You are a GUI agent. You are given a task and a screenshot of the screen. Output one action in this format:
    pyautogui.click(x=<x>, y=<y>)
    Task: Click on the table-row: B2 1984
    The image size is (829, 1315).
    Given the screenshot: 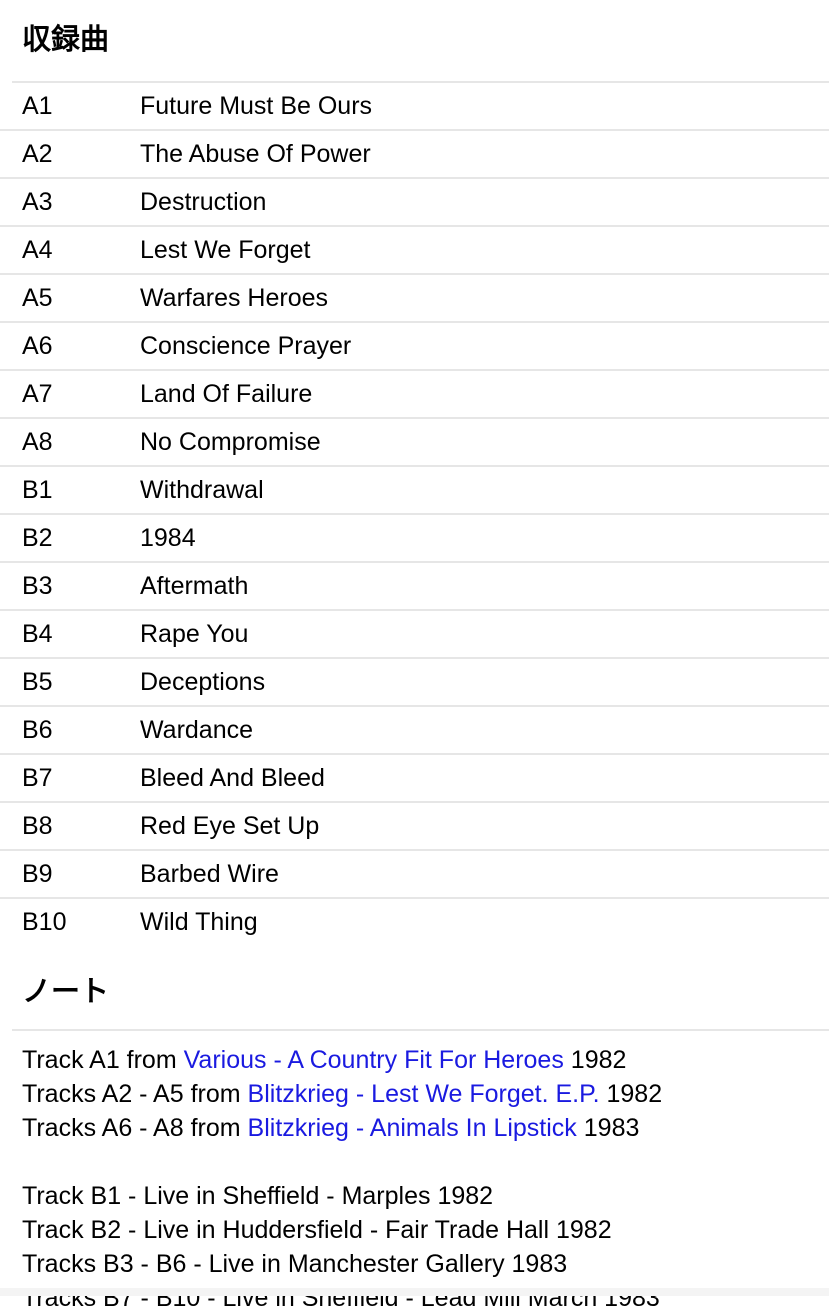 What is the action you would take?
    pyautogui.click(x=414, y=538)
    